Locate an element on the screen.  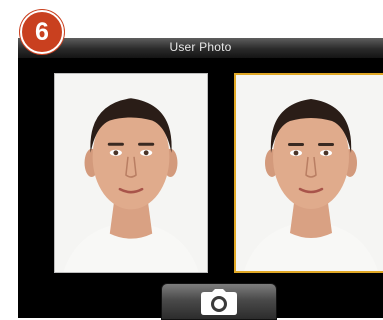
title-bar: User Photo is located at coordinates (200, 48).